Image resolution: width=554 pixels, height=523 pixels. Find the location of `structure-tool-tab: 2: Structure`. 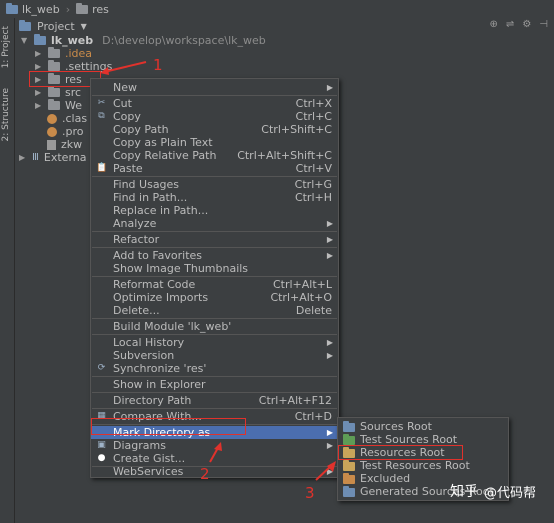

structure-tool-tab: 2: Structure is located at coordinates (6, 115).